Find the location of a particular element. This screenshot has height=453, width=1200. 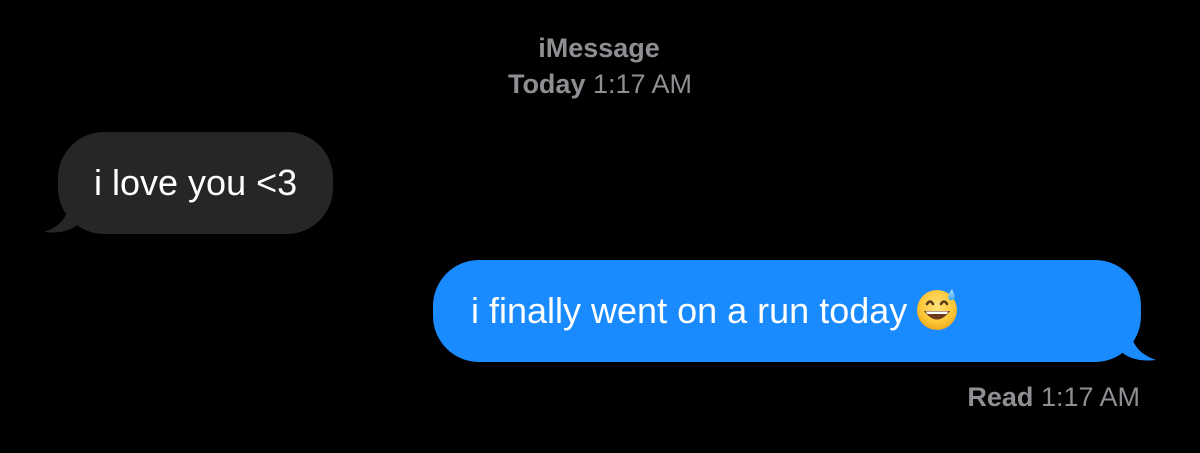

grinning-face-with-sweat-icon is located at coordinates (937, 310).